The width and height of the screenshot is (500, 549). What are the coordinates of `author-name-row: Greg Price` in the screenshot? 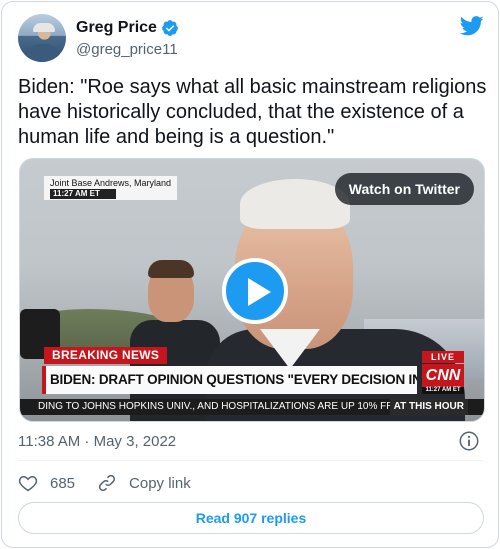 It's located at (127, 28).